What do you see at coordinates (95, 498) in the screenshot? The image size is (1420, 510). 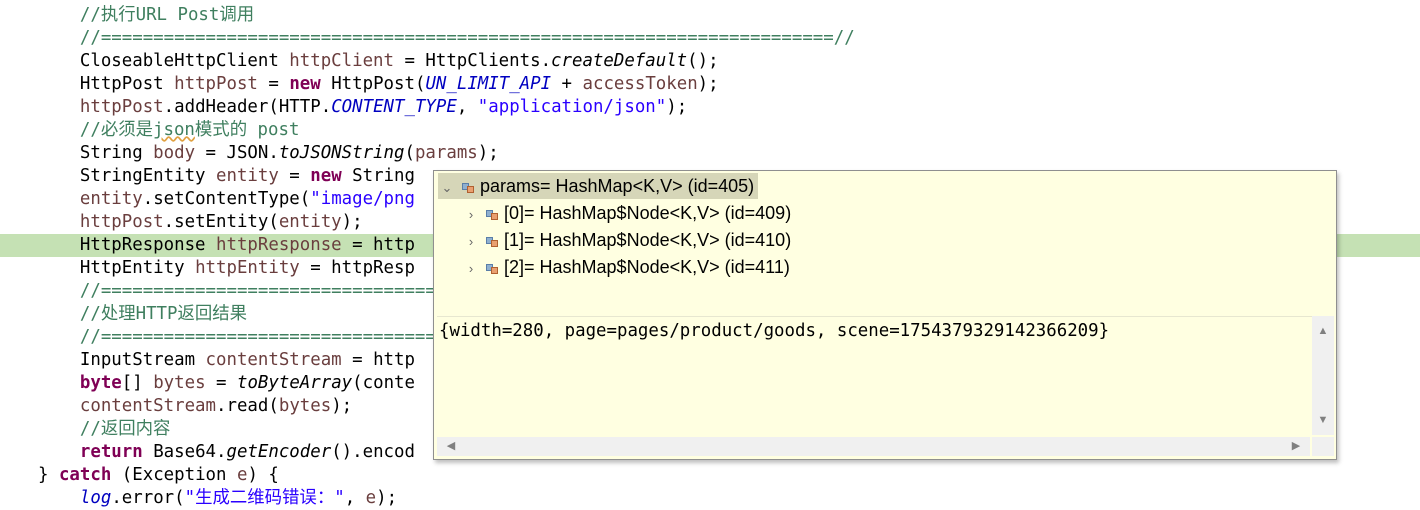 I see `code-token: log` at bounding box center [95, 498].